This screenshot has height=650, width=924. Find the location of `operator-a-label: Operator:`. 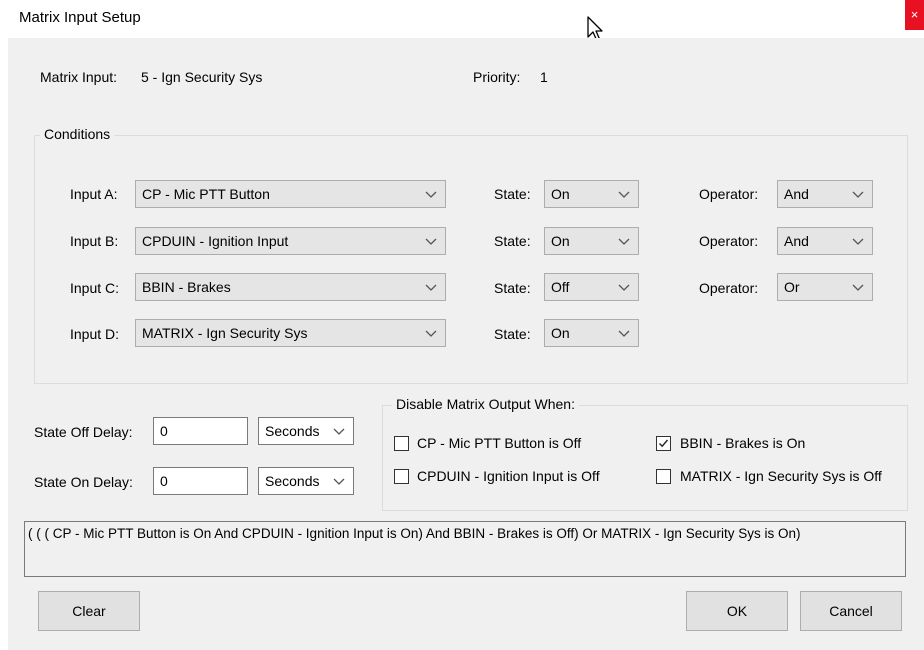

operator-a-label: Operator: is located at coordinates (729, 194).